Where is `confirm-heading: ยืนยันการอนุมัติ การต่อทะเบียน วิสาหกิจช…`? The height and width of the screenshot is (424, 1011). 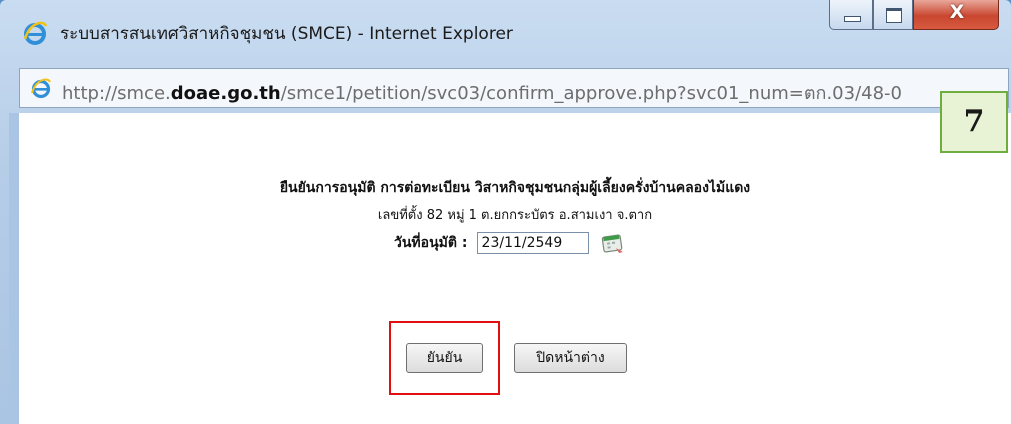
confirm-heading: ยืนยันการอนุมัติ การต่อทะเบียน วิสาหกิจช… is located at coordinates (515, 188).